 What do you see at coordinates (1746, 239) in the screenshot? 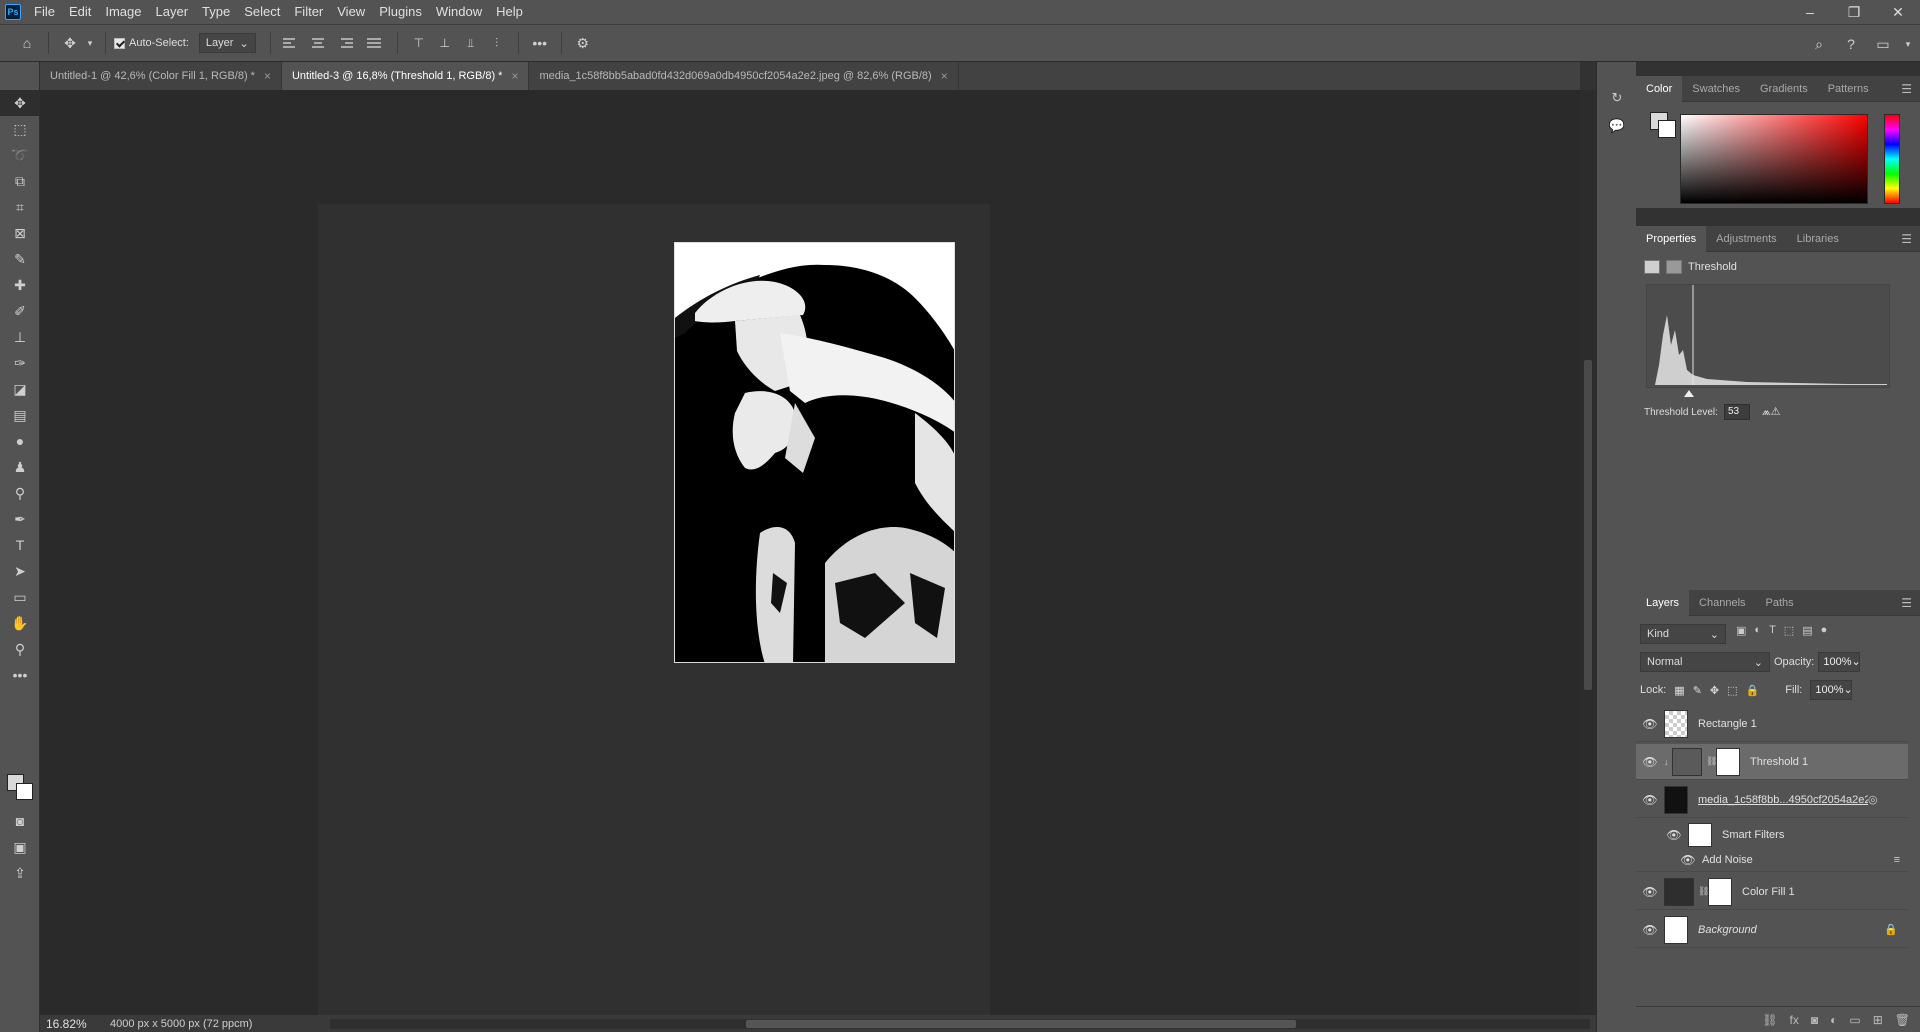
I see `tab-adjustments: Adjustments` at bounding box center [1746, 239].